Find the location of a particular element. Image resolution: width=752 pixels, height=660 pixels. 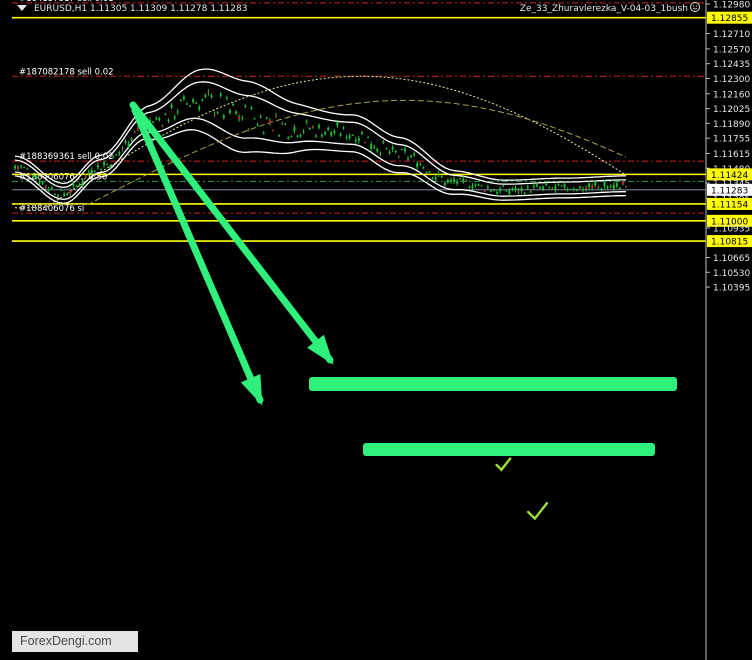

settings-smiley-icon is located at coordinates (695, 7).